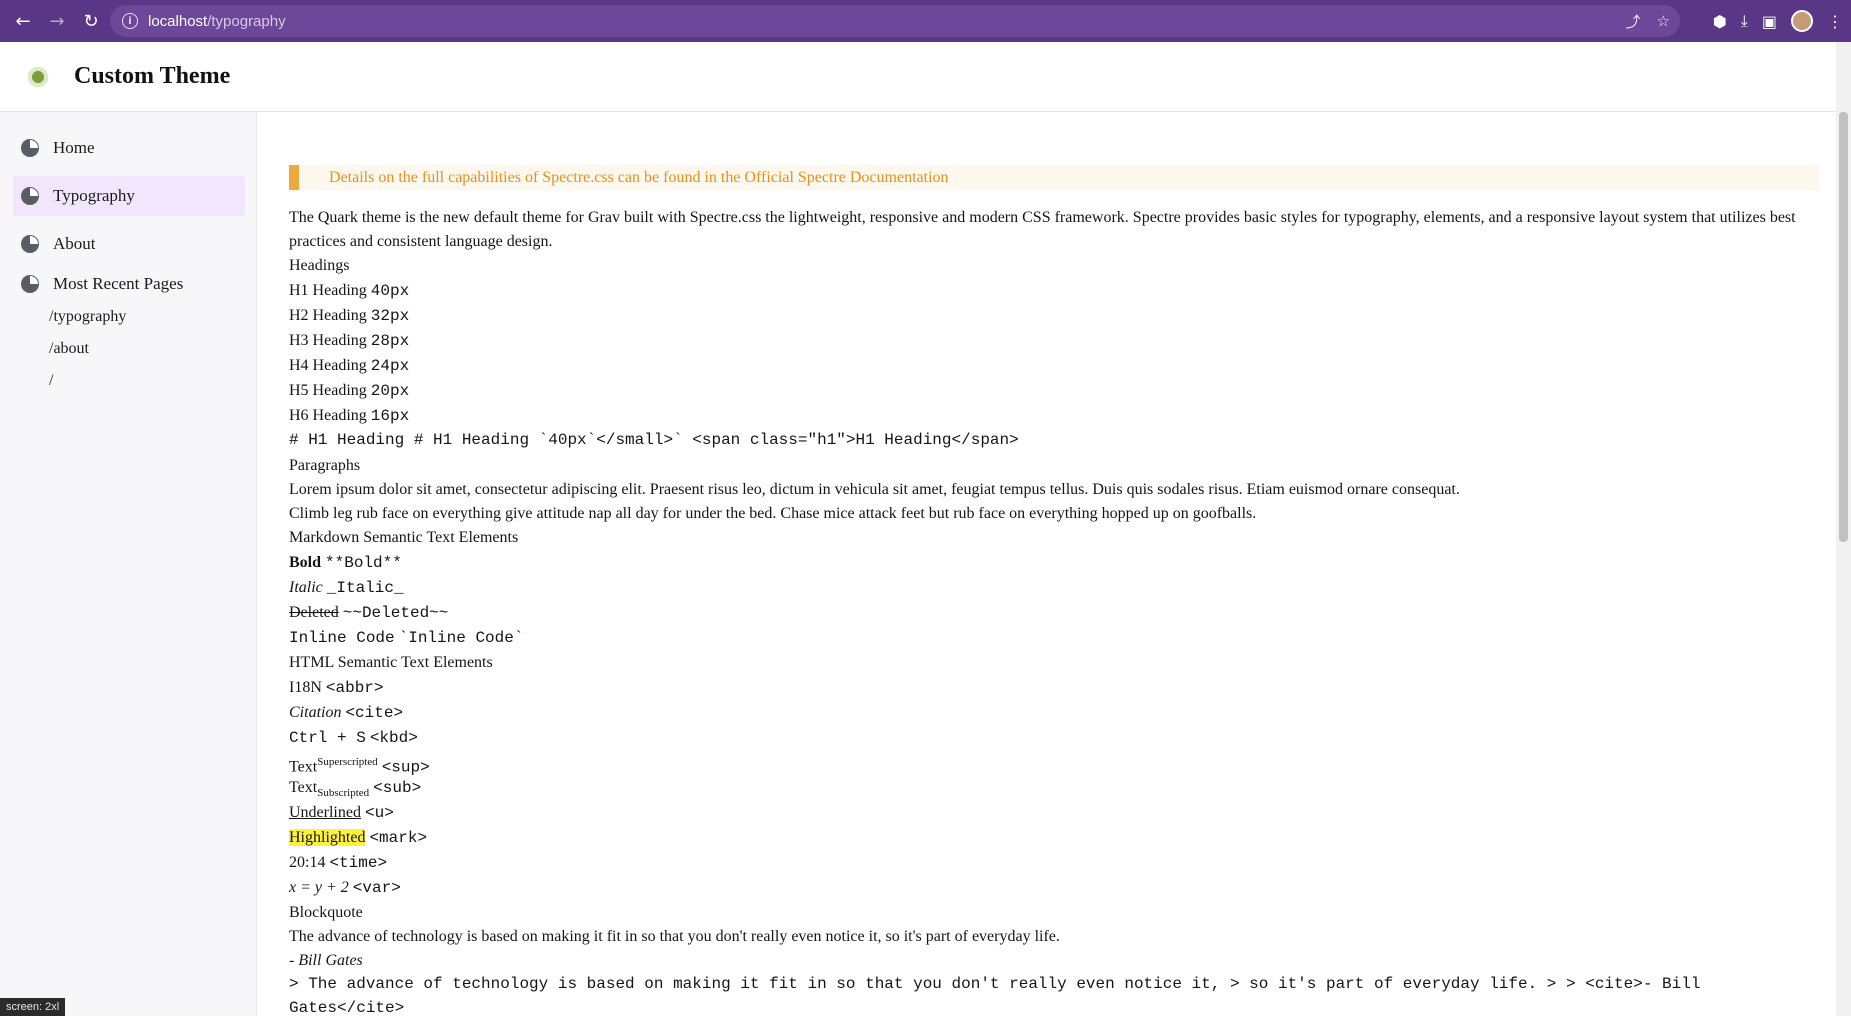 The height and width of the screenshot is (1019, 1851). What do you see at coordinates (325, 812) in the screenshot?
I see `underlined-text: Underlined` at bounding box center [325, 812].